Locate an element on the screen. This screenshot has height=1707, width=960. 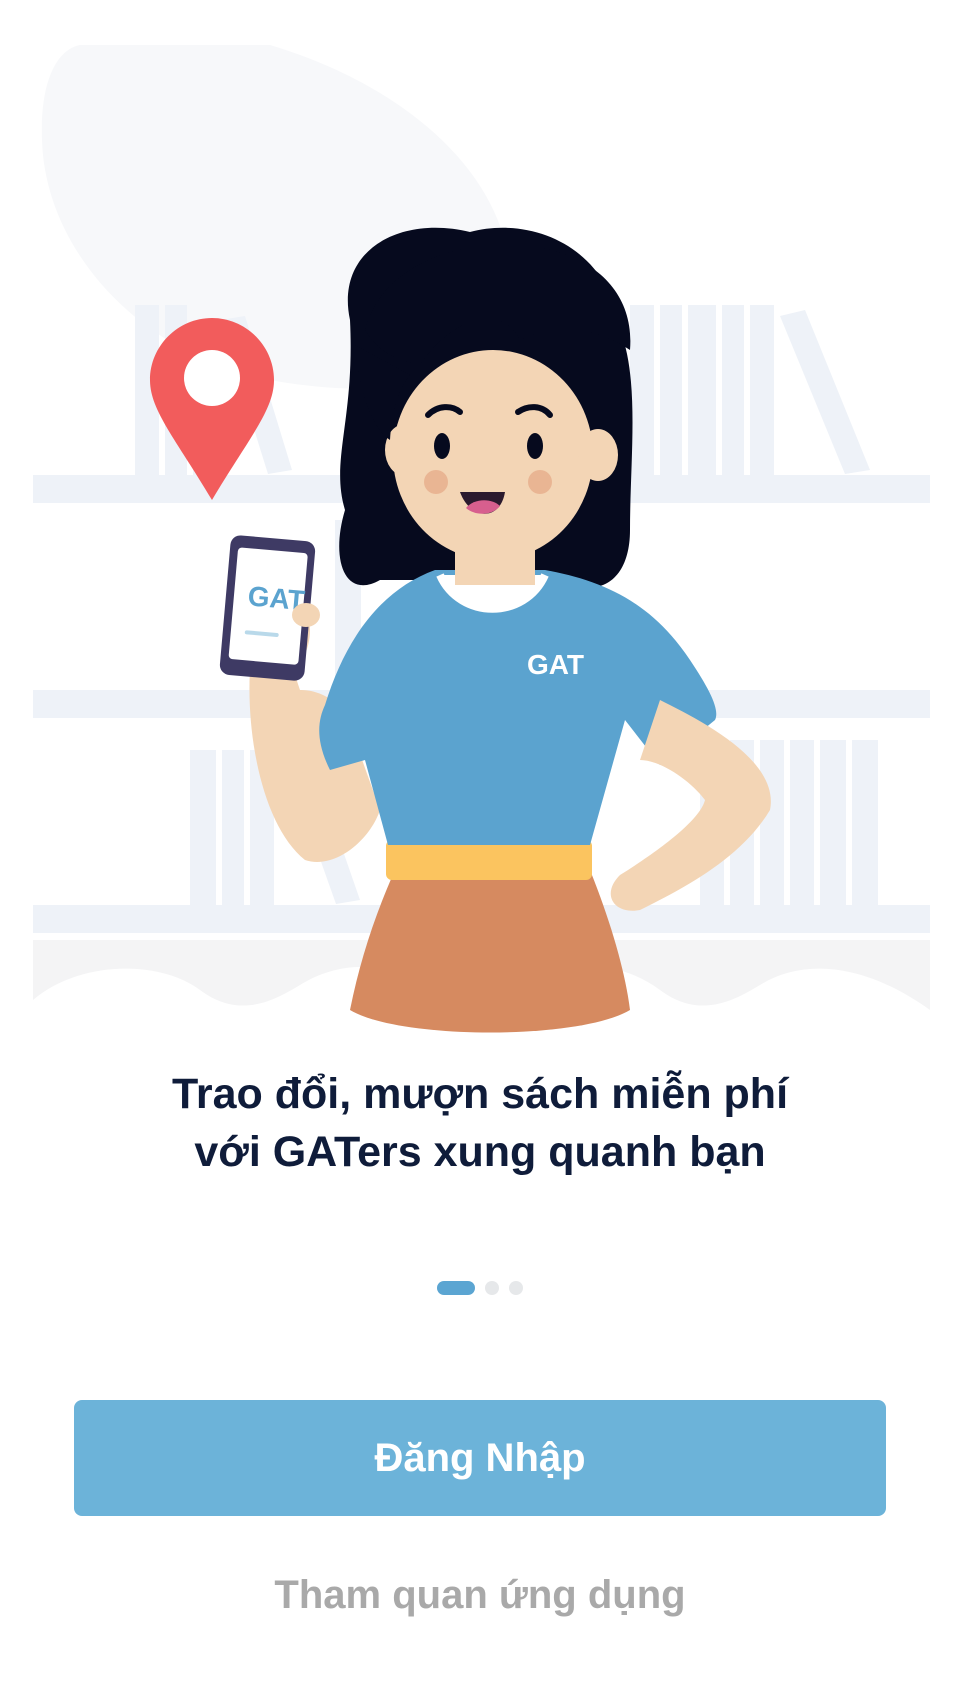
headline-line-1: Trao đổi, mượn sách miễn phí is located at coordinates (480, 1094).